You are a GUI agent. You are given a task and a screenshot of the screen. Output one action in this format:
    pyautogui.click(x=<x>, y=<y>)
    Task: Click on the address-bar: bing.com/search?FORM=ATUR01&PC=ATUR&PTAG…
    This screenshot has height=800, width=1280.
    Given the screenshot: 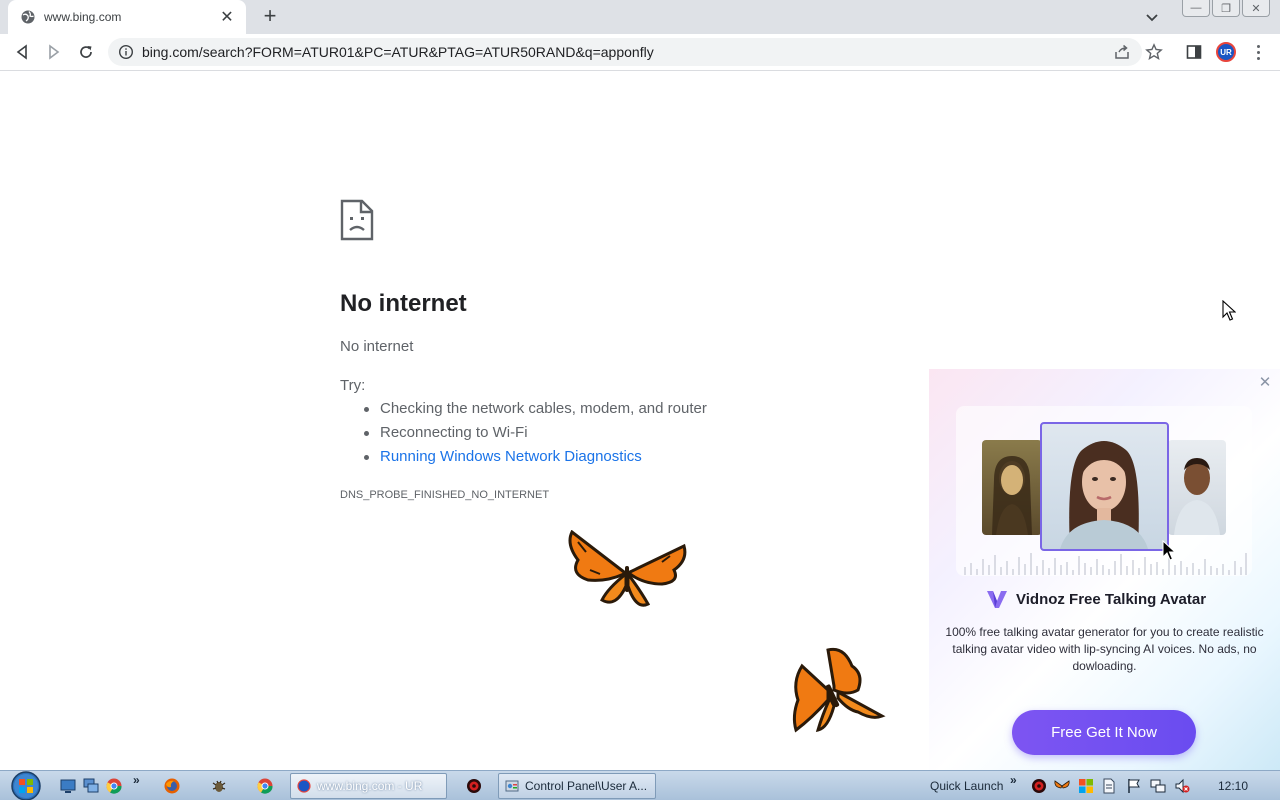 What is the action you would take?
    pyautogui.click(x=625, y=52)
    